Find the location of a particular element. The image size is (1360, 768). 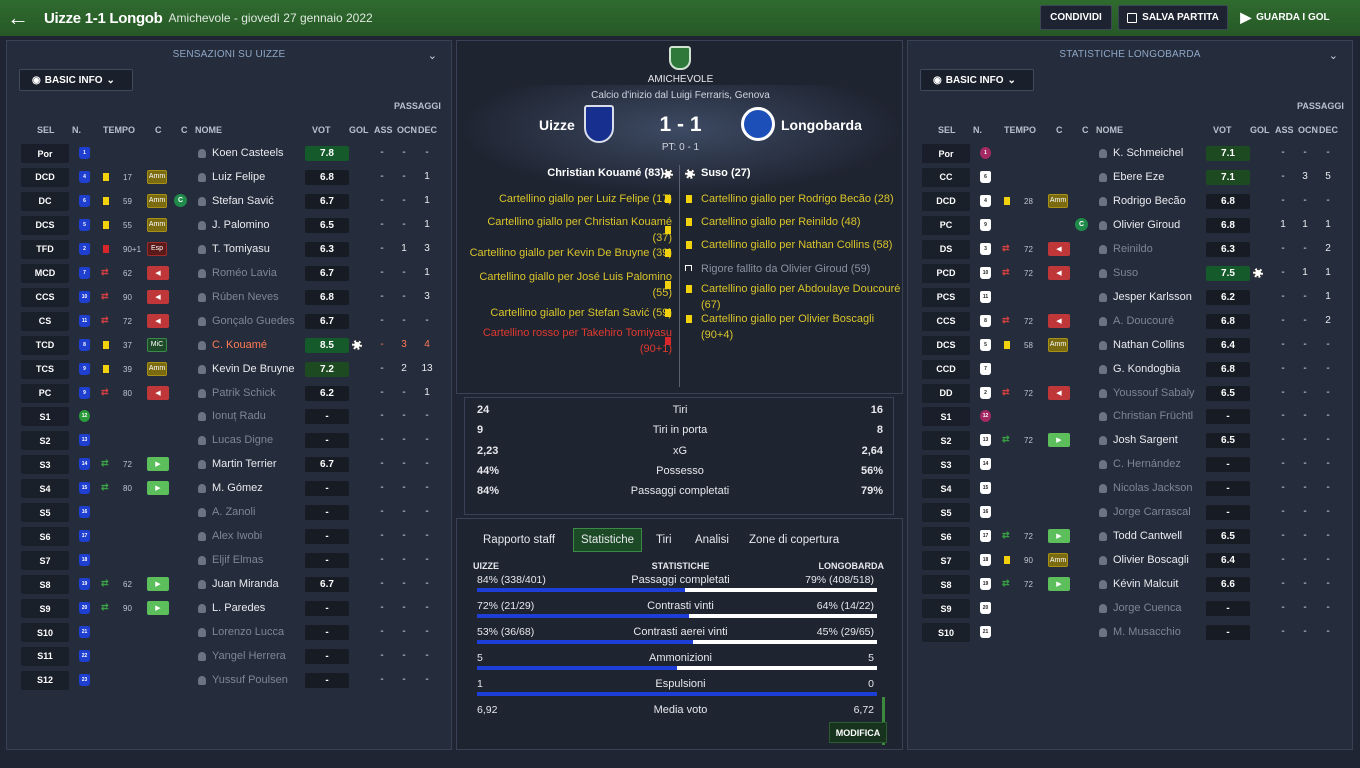

player-name: Juan Miranda is located at coordinates (245, 584).